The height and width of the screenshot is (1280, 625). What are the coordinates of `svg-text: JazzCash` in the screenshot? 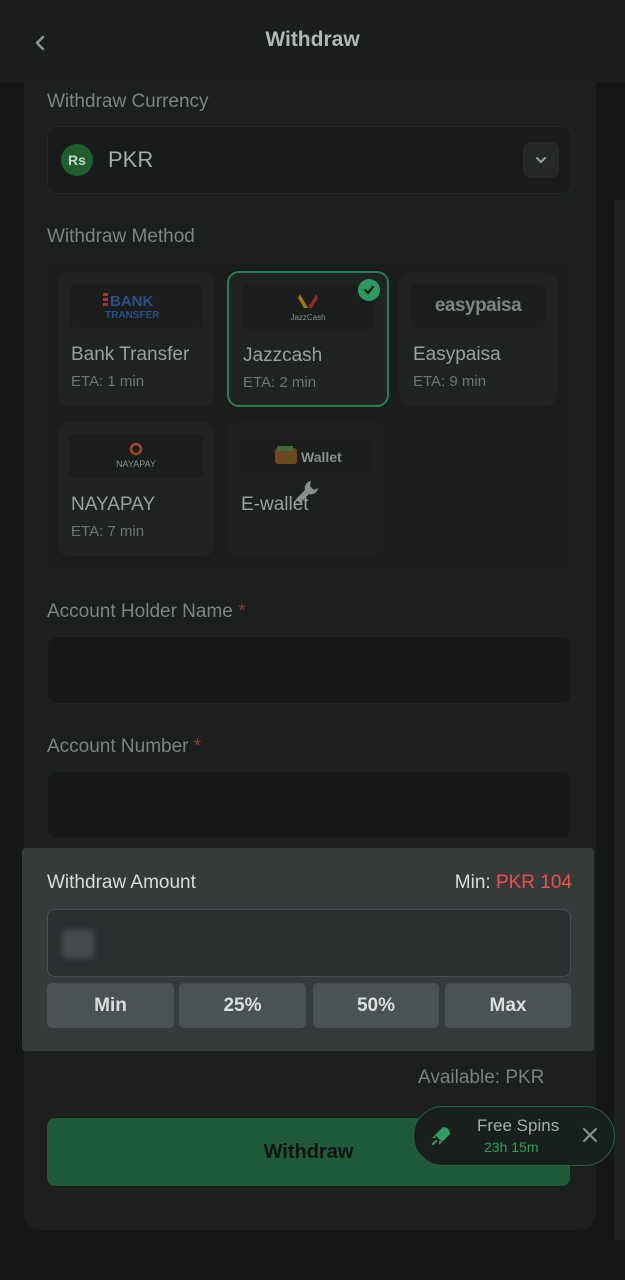 It's located at (307, 317).